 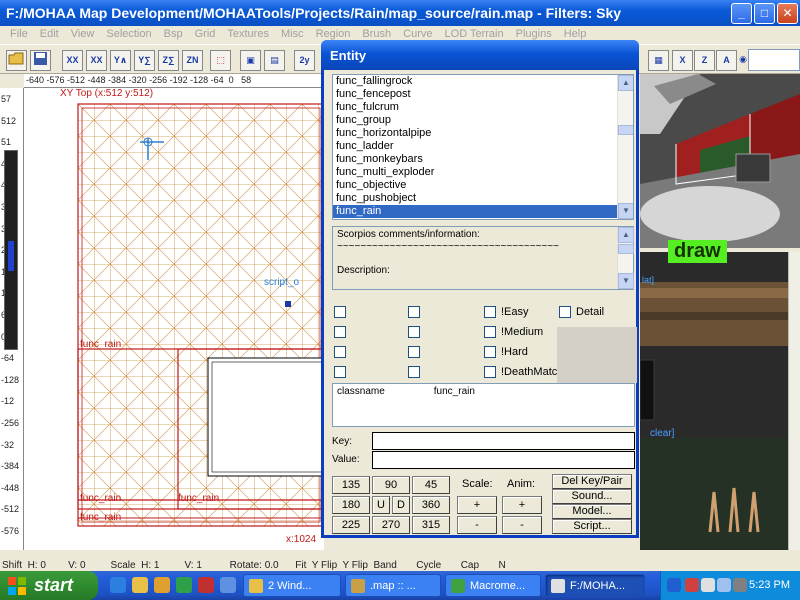 What do you see at coordinates (714, 401) in the screenshot?
I see `texture-browser` at bounding box center [714, 401].